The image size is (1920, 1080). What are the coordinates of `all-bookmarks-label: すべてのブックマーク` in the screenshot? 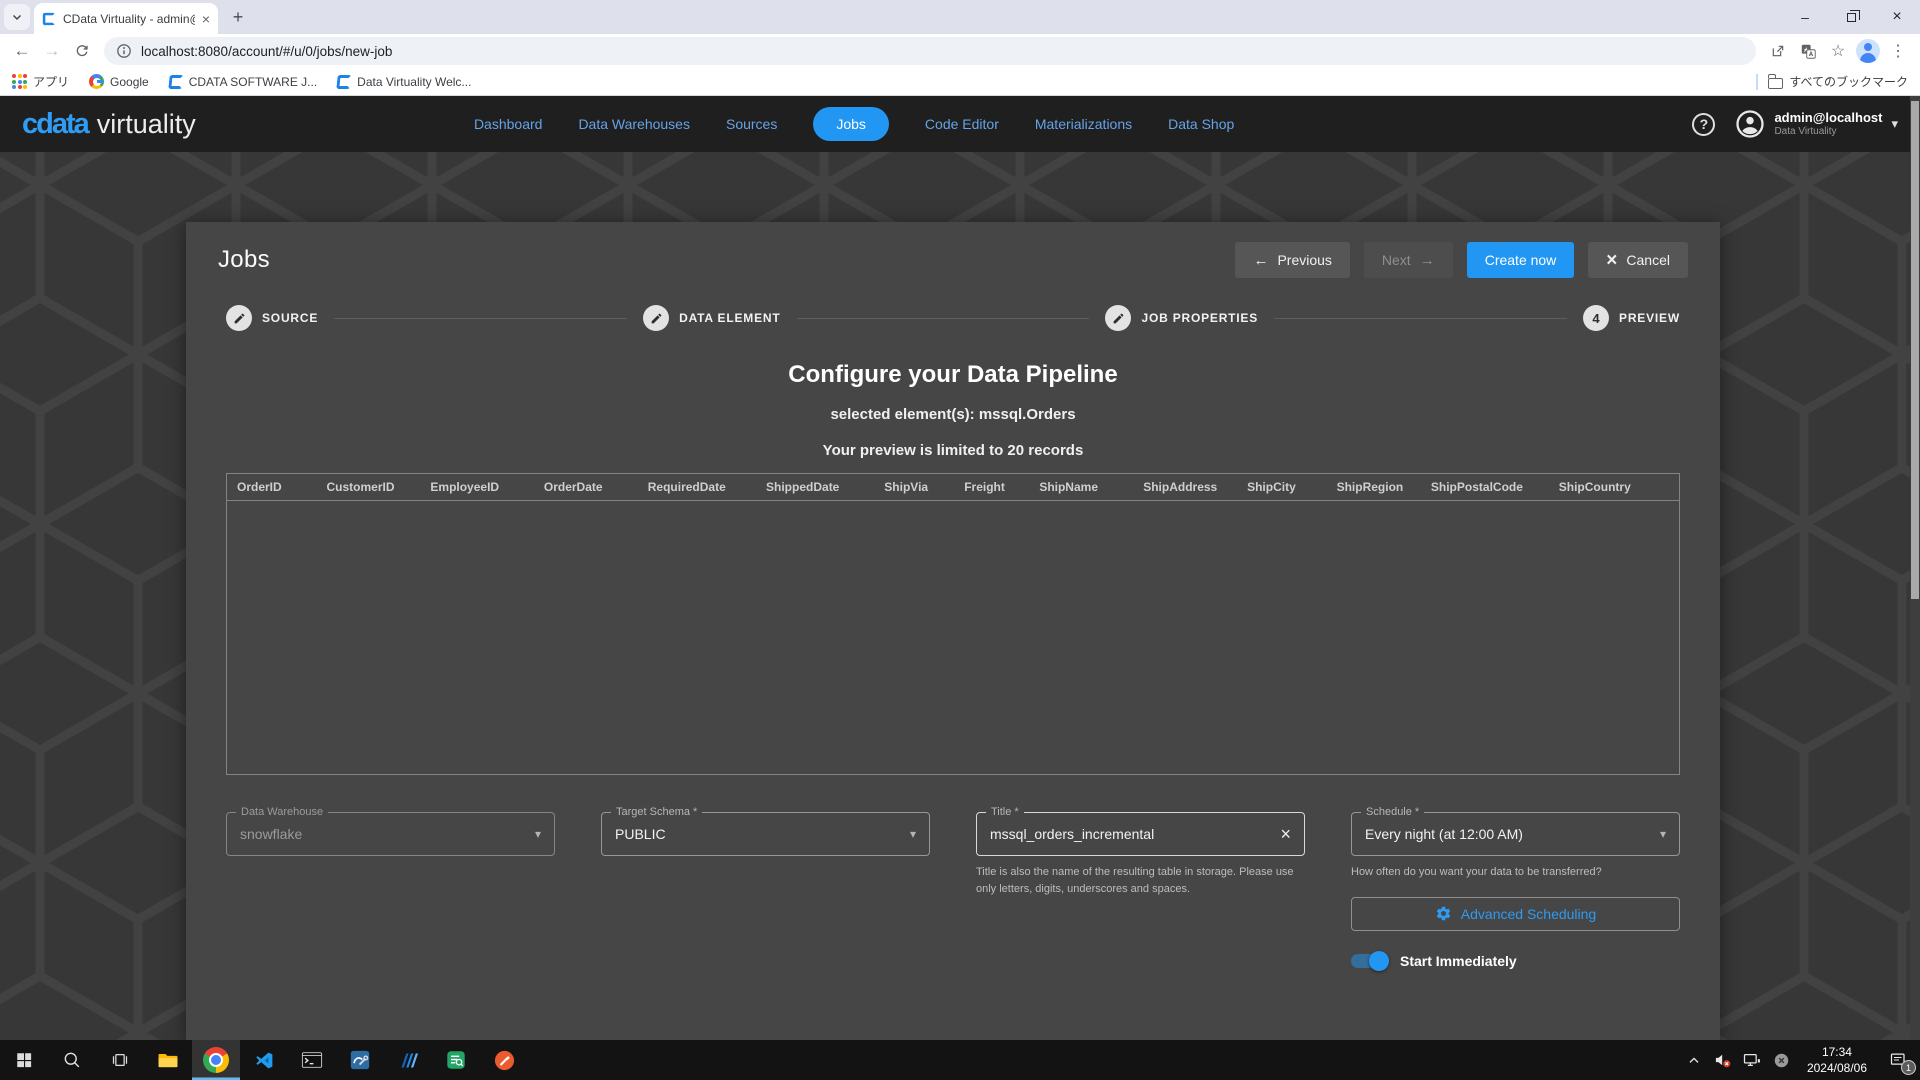 It's located at (1848, 82).